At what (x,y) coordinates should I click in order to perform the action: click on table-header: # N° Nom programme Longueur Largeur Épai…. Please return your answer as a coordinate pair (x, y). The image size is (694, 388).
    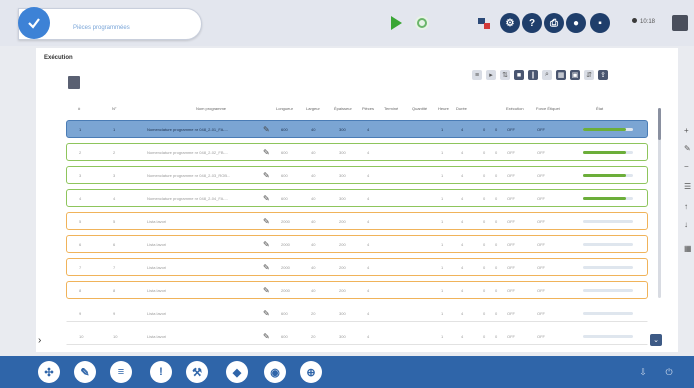
    Looking at the image, I should click on (356, 111).